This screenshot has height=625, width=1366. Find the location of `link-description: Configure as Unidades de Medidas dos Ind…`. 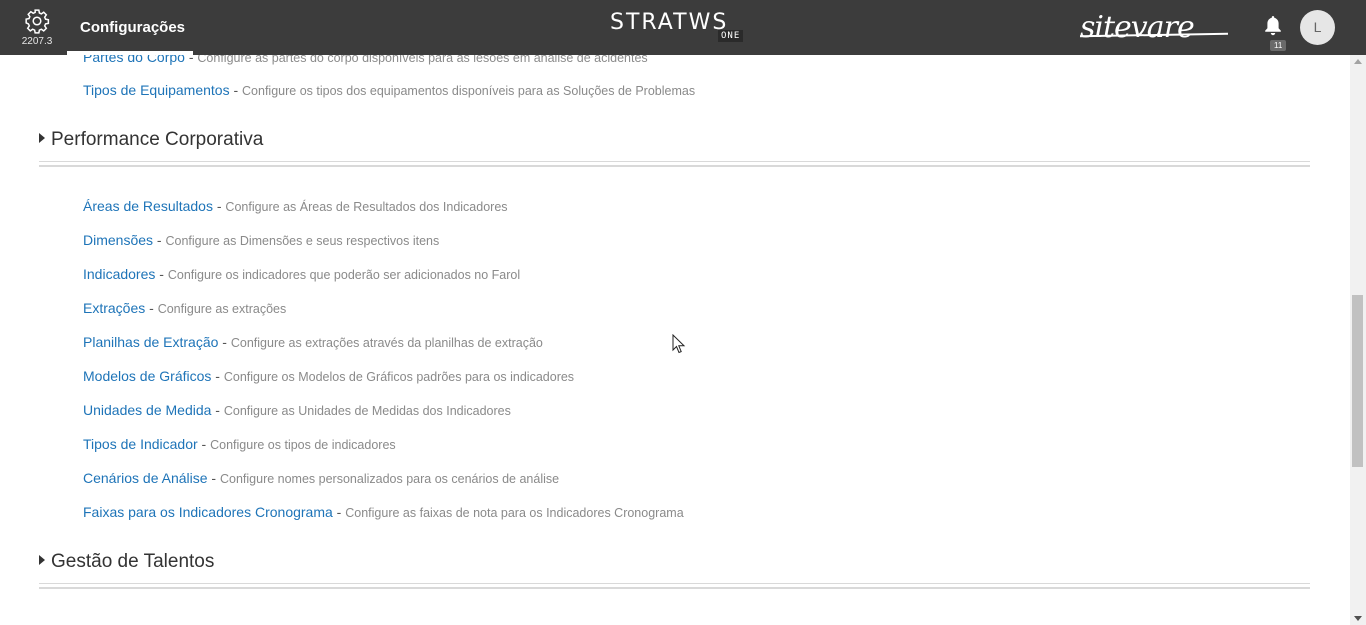

link-description: Configure as Unidades de Medidas dos Ind… is located at coordinates (367, 411).